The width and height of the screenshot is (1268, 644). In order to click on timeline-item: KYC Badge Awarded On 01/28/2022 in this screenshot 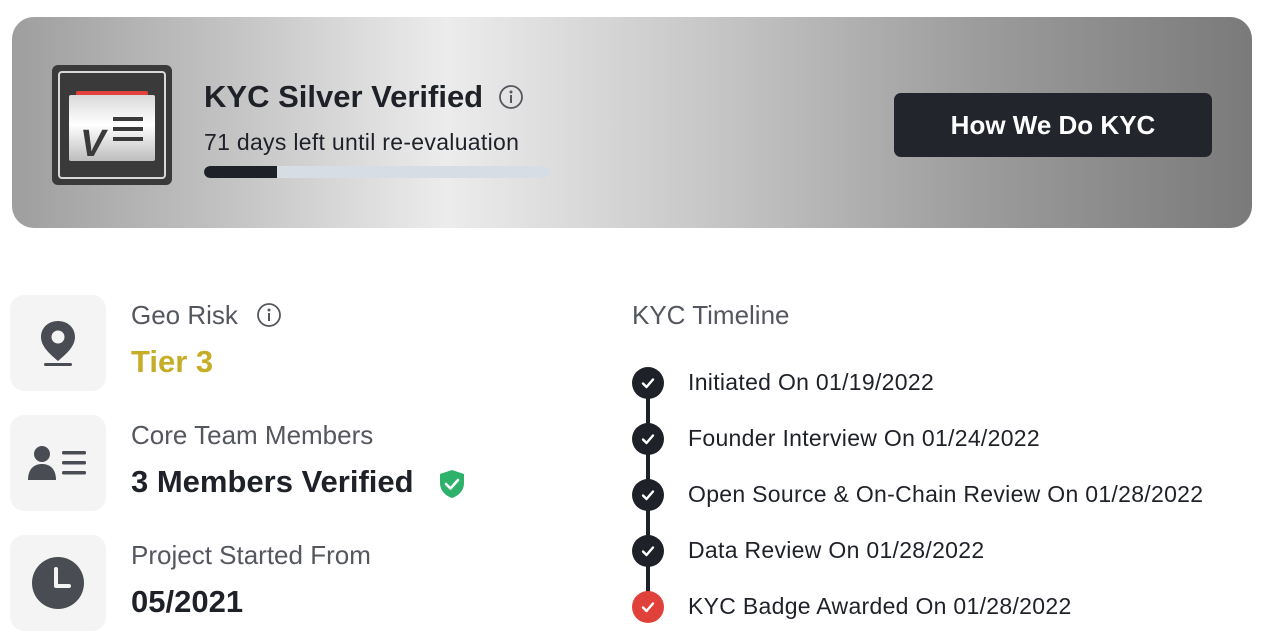, I will do `click(880, 606)`.